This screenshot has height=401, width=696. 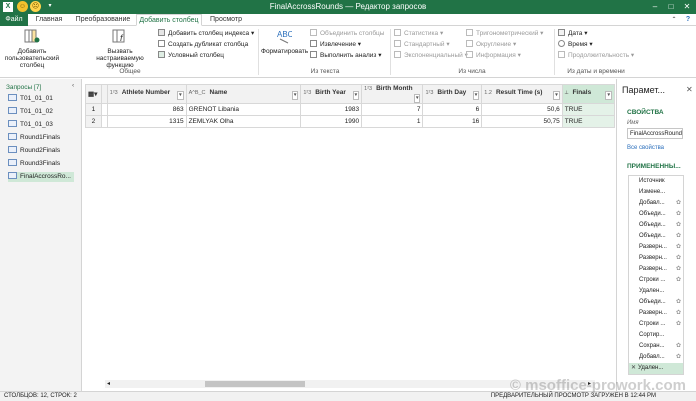 I want to click on column-header-athlete-number: 1²3 Athlete Number ▾, so click(x=146, y=94).